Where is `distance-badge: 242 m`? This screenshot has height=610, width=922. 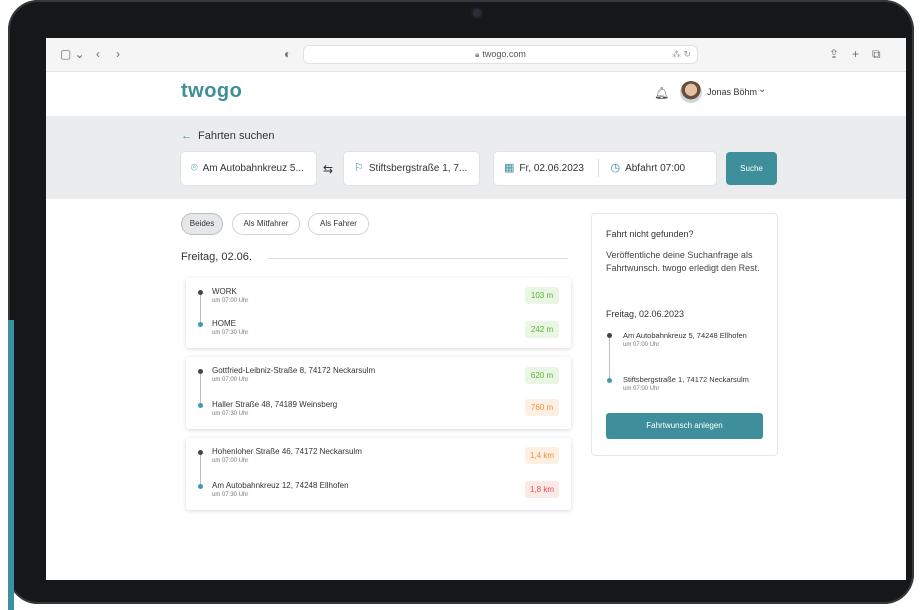
distance-badge: 242 m is located at coordinates (542, 329).